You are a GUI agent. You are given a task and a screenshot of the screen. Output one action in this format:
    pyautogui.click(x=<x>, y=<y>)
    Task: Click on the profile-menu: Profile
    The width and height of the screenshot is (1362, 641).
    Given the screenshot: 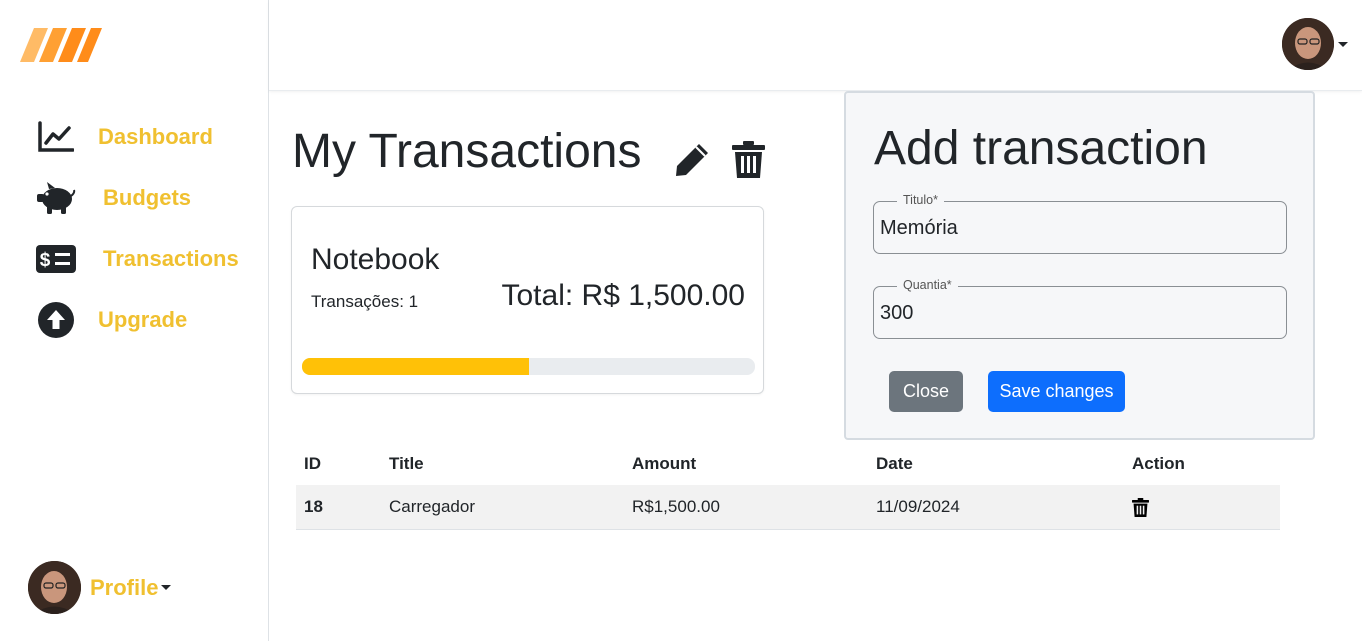 What is the action you would take?
    pyautogui.click(x=100, y=587)
    